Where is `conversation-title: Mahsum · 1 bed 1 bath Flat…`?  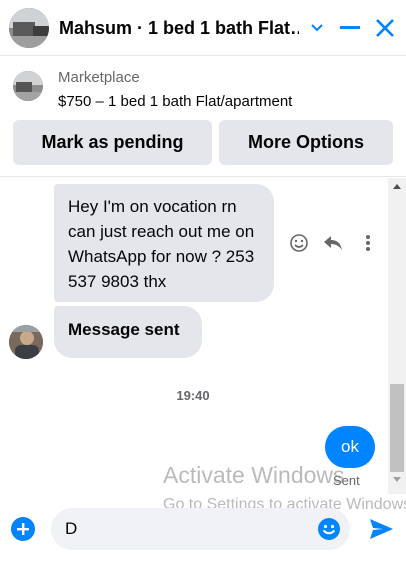
conversation-title: Mahsum · 1 bed 1 bath Flat… is located at coordinates (179, 28).